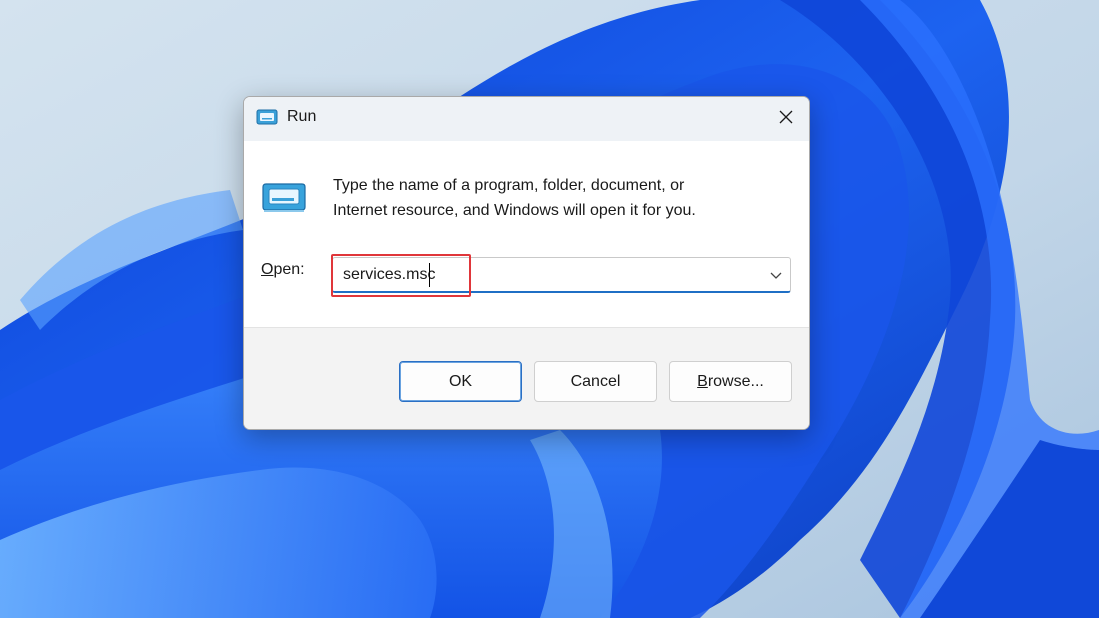  What do you see at coordinates (595, 381) in the screenshot?
I see `cancel-button: Cancel` at bounding box center [595, 381].